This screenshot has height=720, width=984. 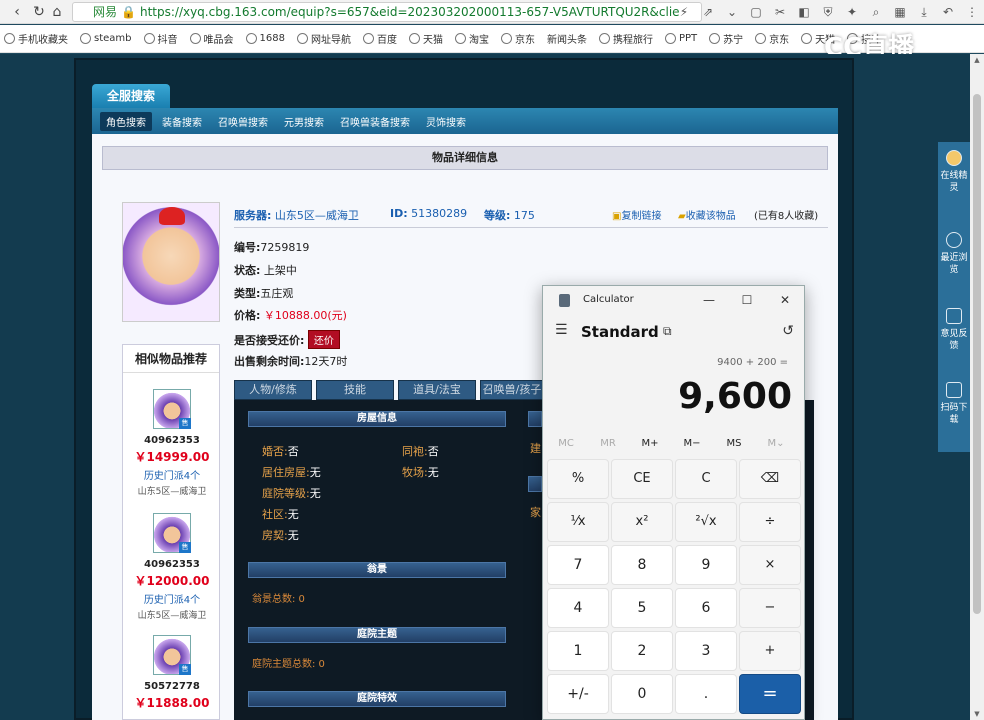 I want to click on digit-4-button: 4, so click(x=578, y=608).